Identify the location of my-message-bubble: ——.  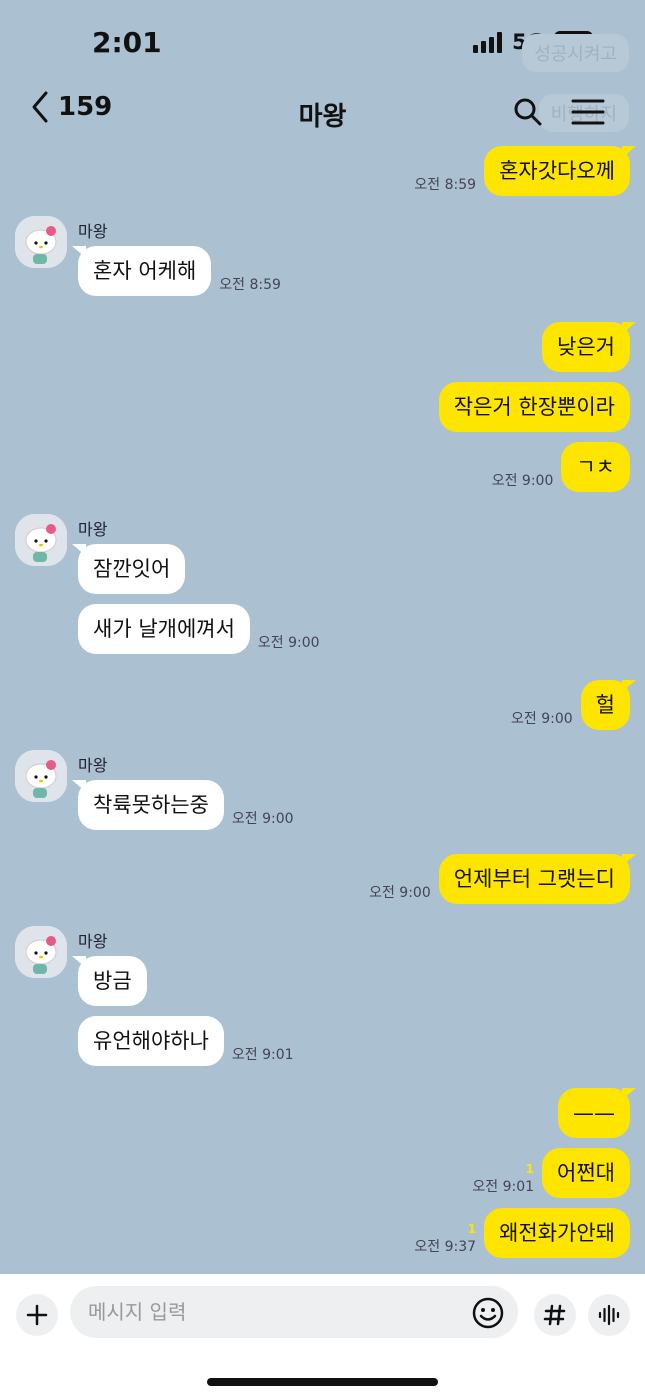
(597, 1113).